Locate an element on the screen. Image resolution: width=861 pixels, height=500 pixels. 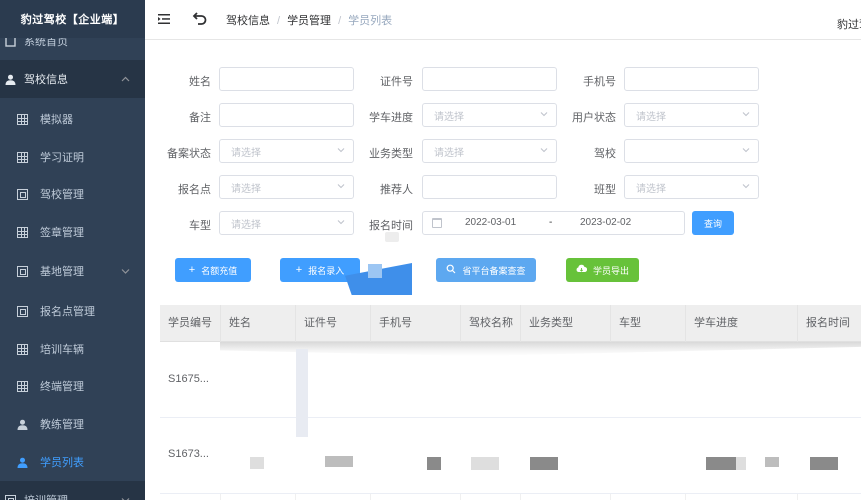
filing-status-select: 请选择 is located at coordinates (286, 151).